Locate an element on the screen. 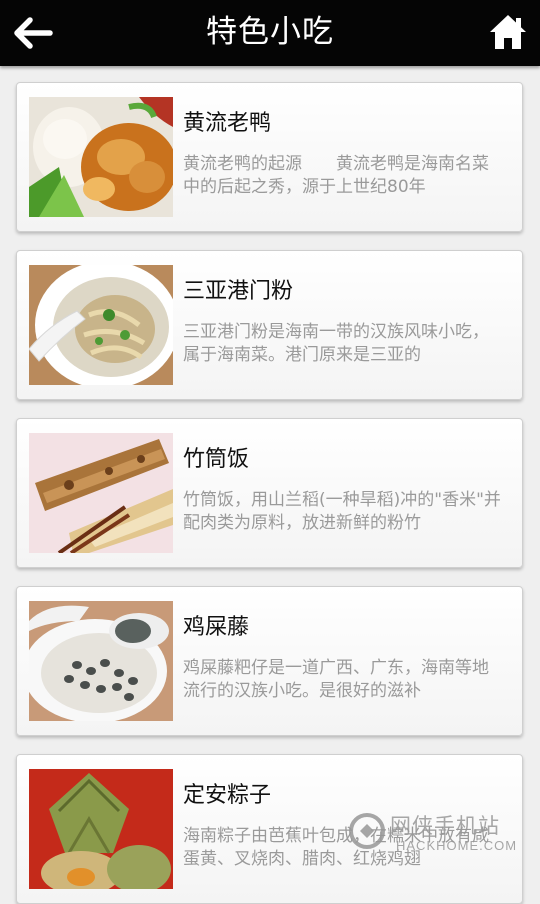 This screenshot has width=540, height=904. noodle-soup-image is located at coordinates (101, 325).